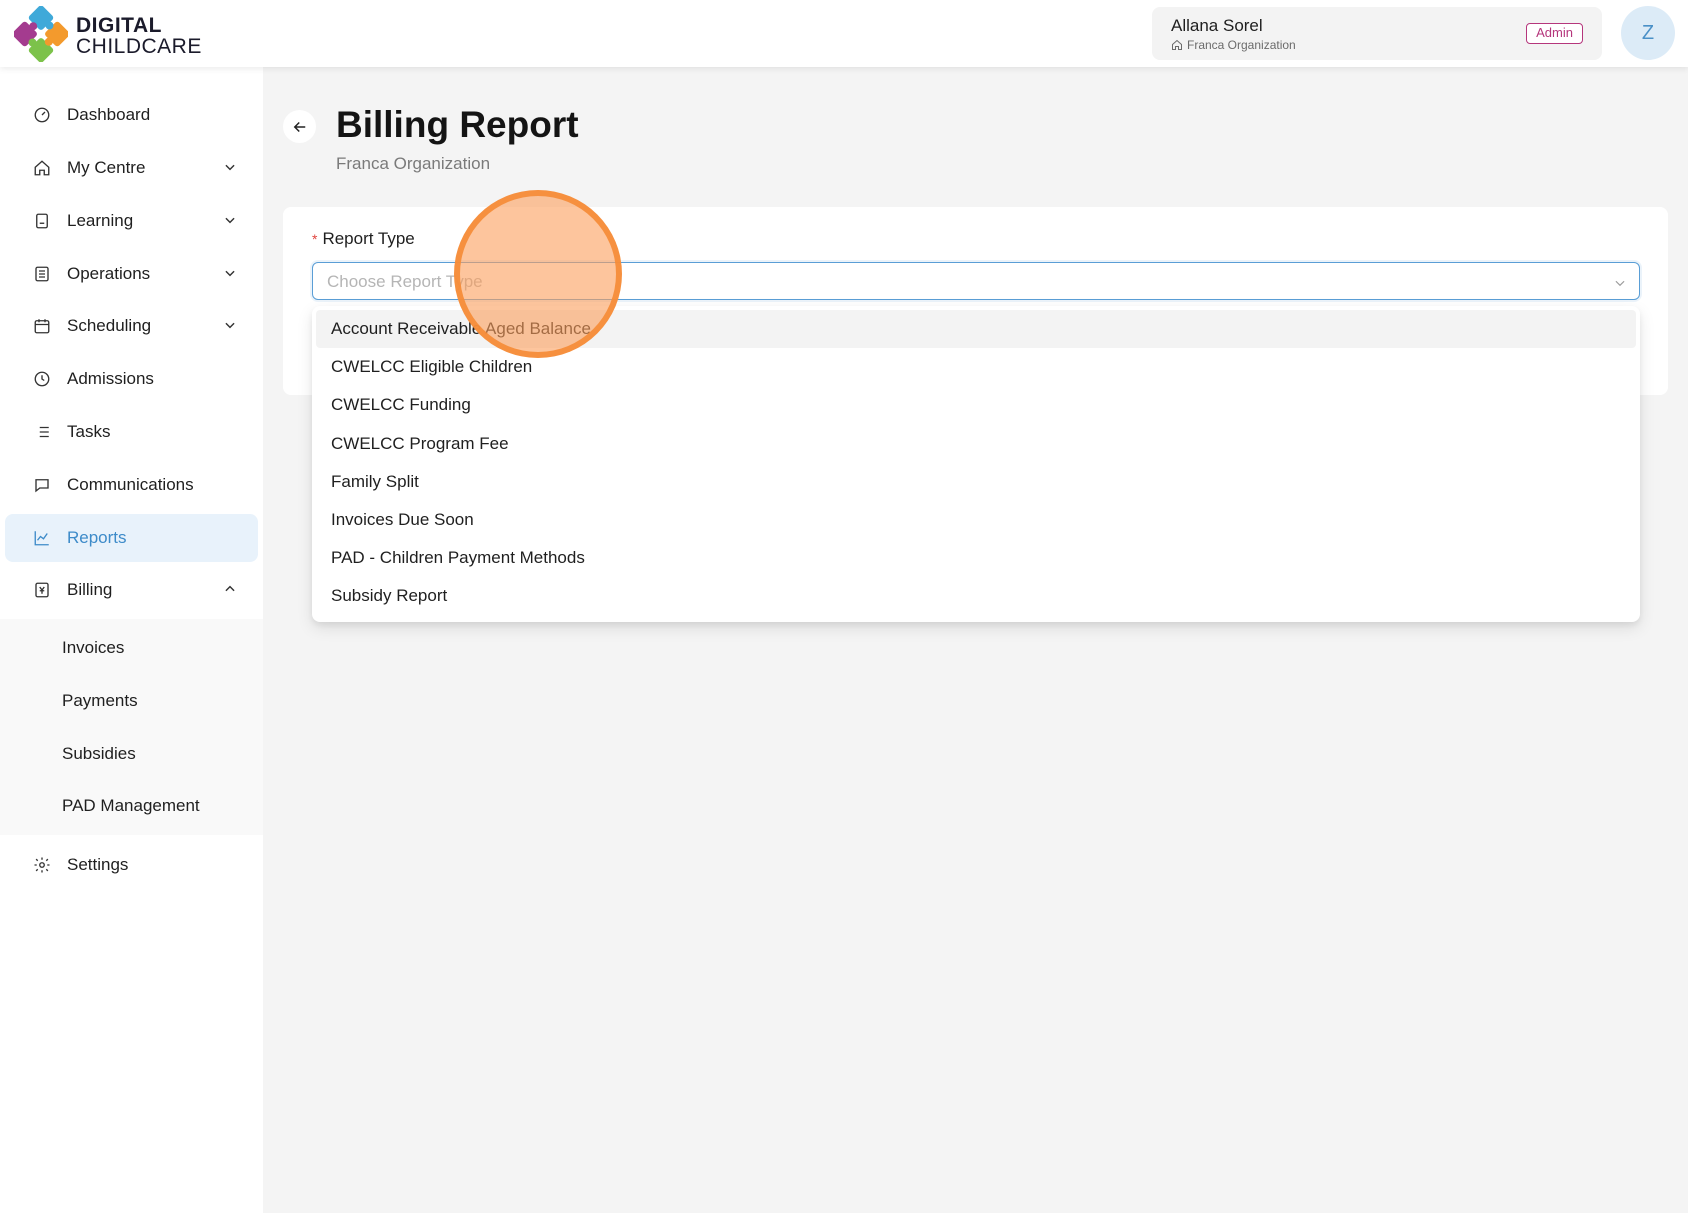 The image size is (1688, 1213). What do you see at coordinates (976, 482) in the screenshot?
I see `dropdown-option: Family Split` at bounding box center [976, 482].